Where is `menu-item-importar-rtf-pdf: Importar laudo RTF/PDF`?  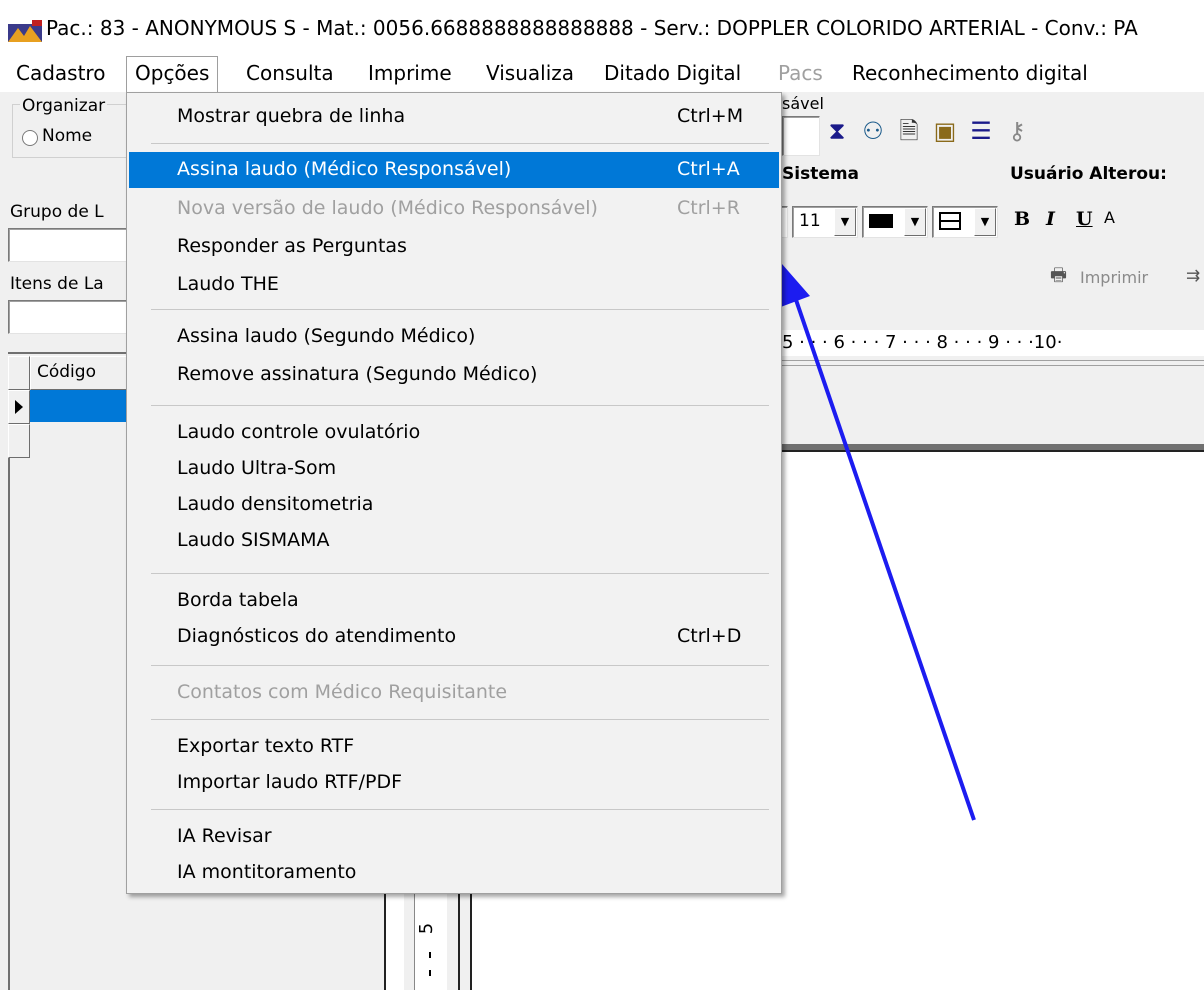
menu-item-importar-rtf-pdf: Importar laudo RTF/PDF is located at coordinates (454, 783).